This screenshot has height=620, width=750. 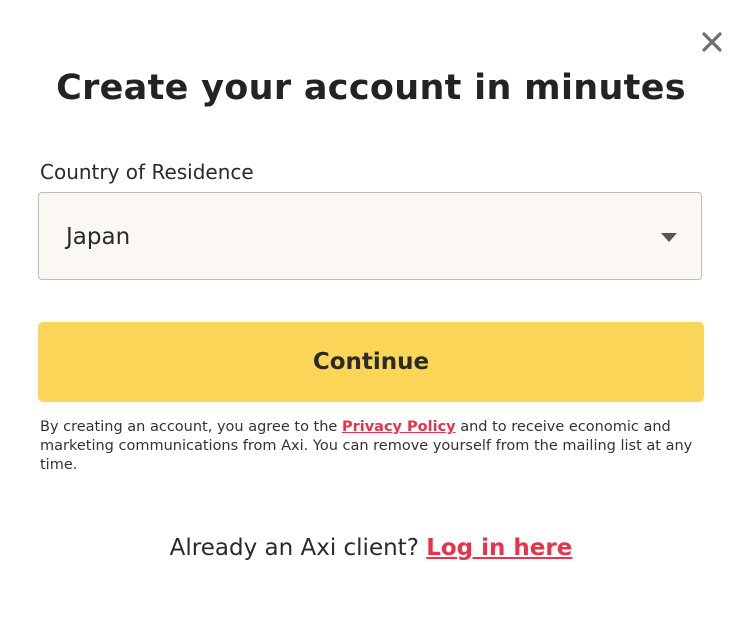 What do you see at coordinates (399, 427) in the screenshot?
I see `privacy-policy-link: Privacy Policy` at bounding box center [399, 427].